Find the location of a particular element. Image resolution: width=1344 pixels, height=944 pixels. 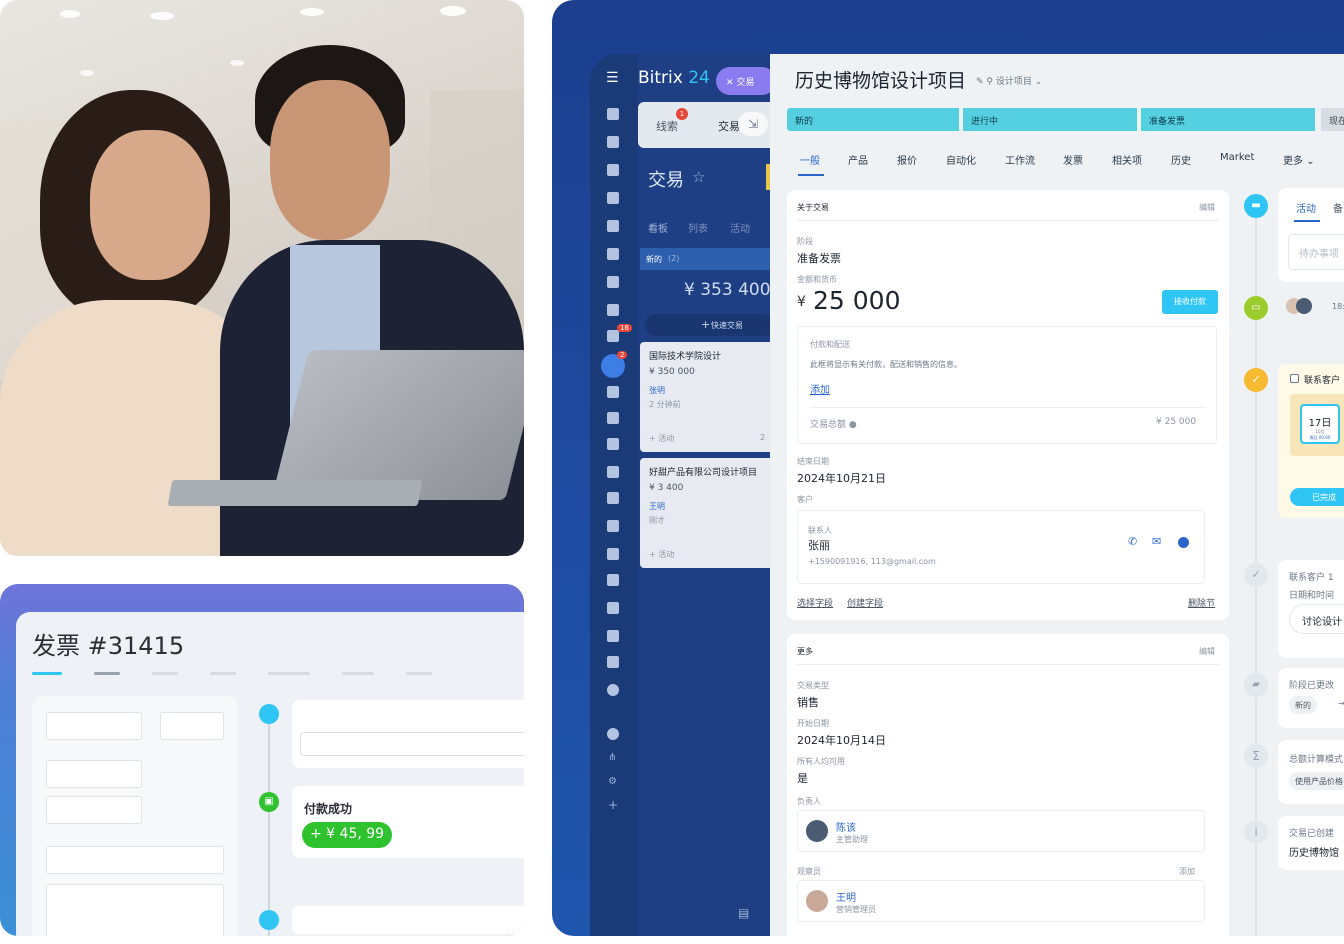

help-icon is located at coordinates (613, 734).